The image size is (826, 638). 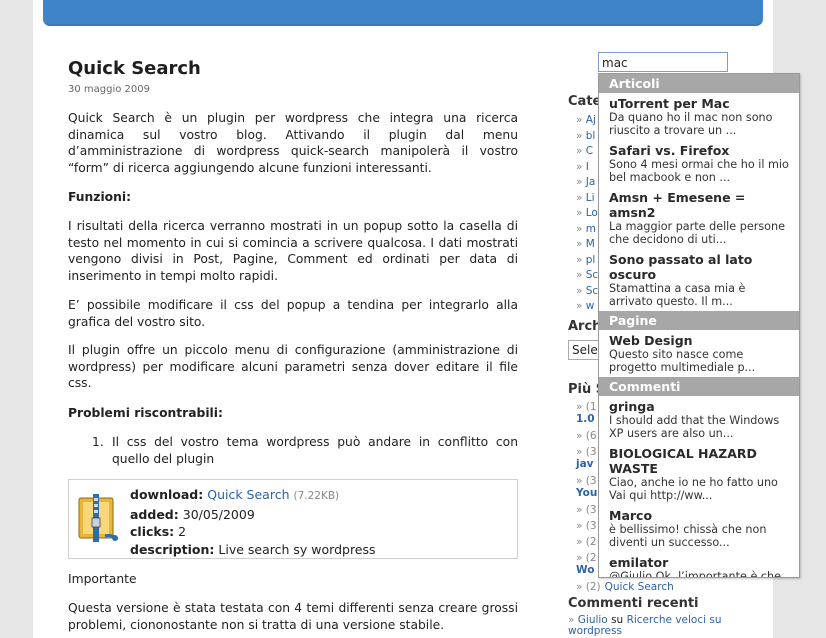 I want to click on recent-comment-item: » Giulio su Ricerche veloci su wordpress, so click(x=645, y=625).